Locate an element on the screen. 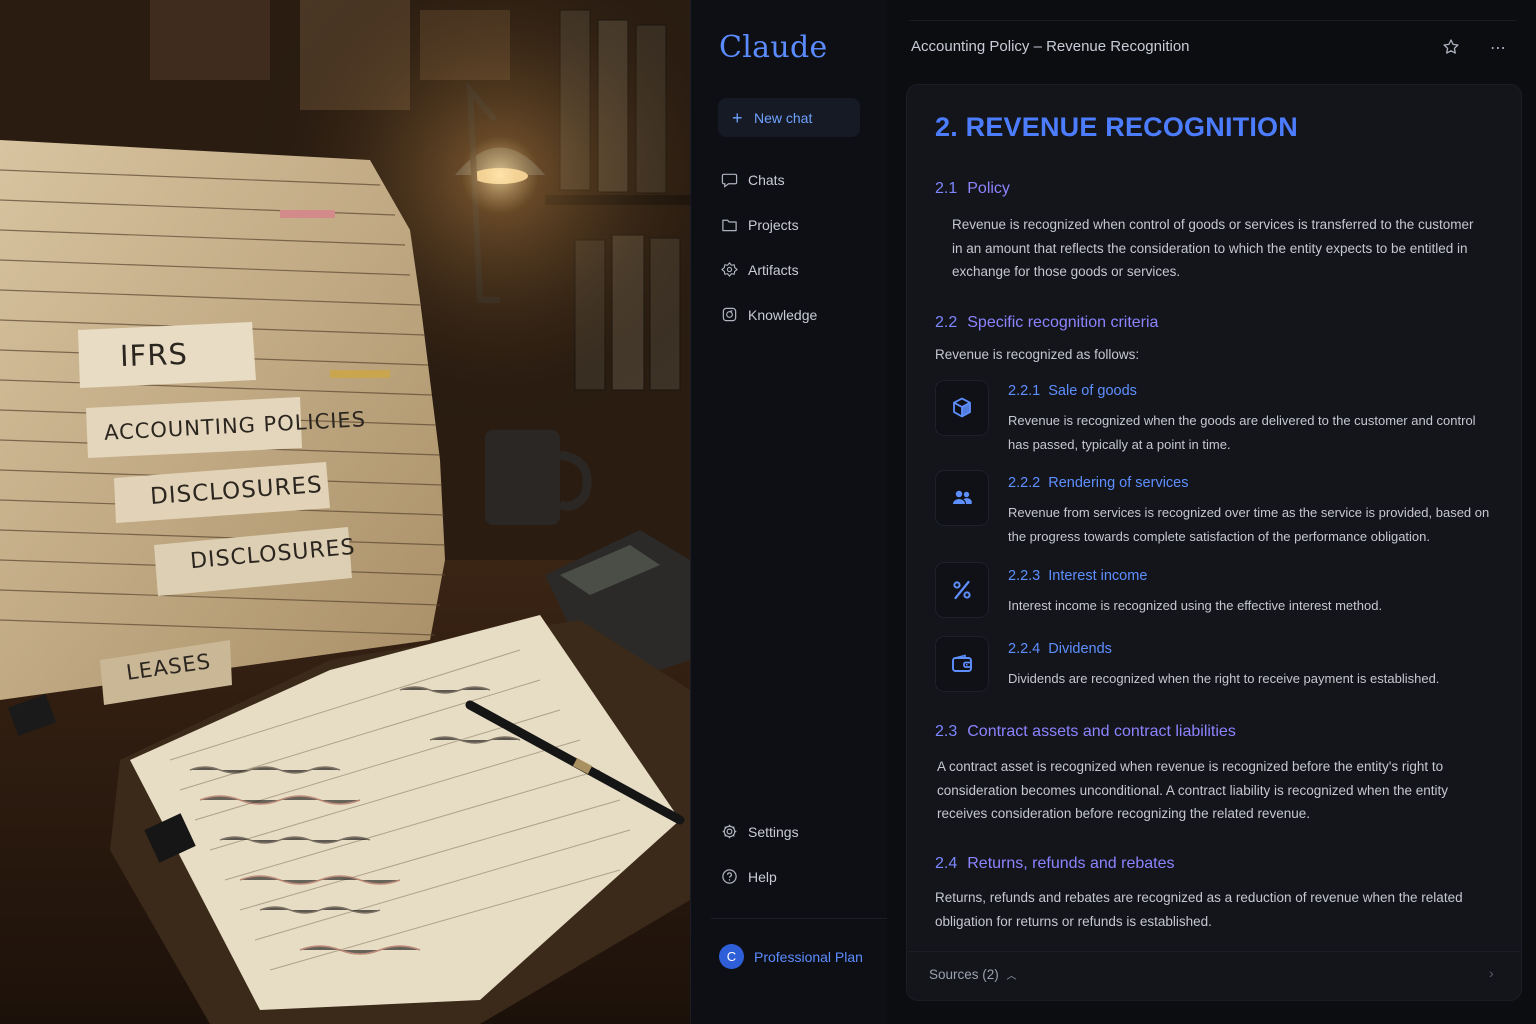  criterion-icon-box is located at coordinates (962, 408).